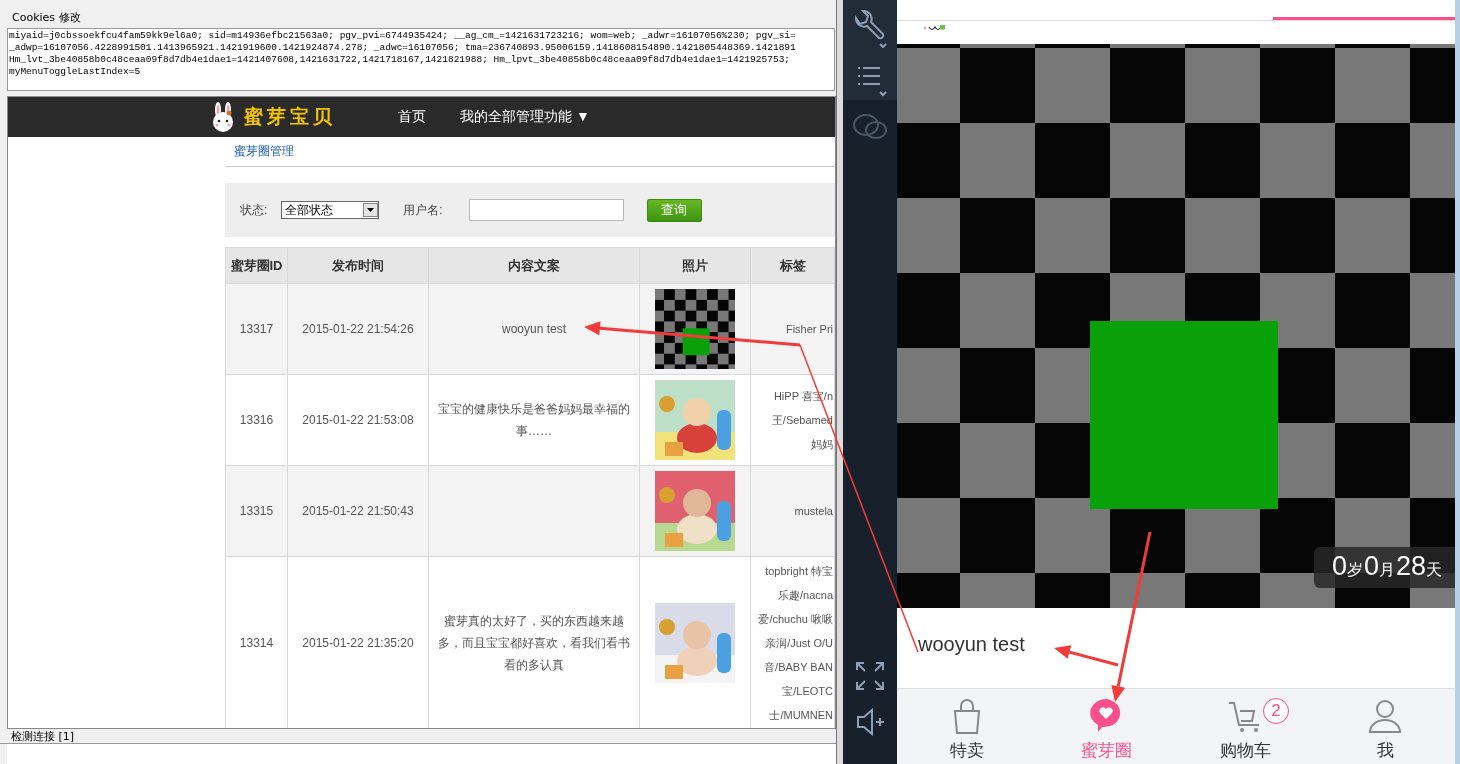  Describe the element at coordinates (967, 726) in the screenshot. I see `tab: 特卖` at that location.